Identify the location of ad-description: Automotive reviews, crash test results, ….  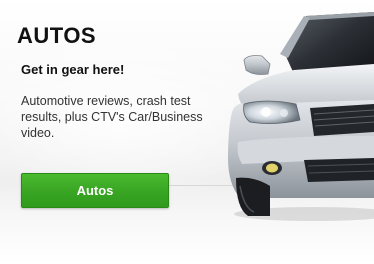
(112, 117).